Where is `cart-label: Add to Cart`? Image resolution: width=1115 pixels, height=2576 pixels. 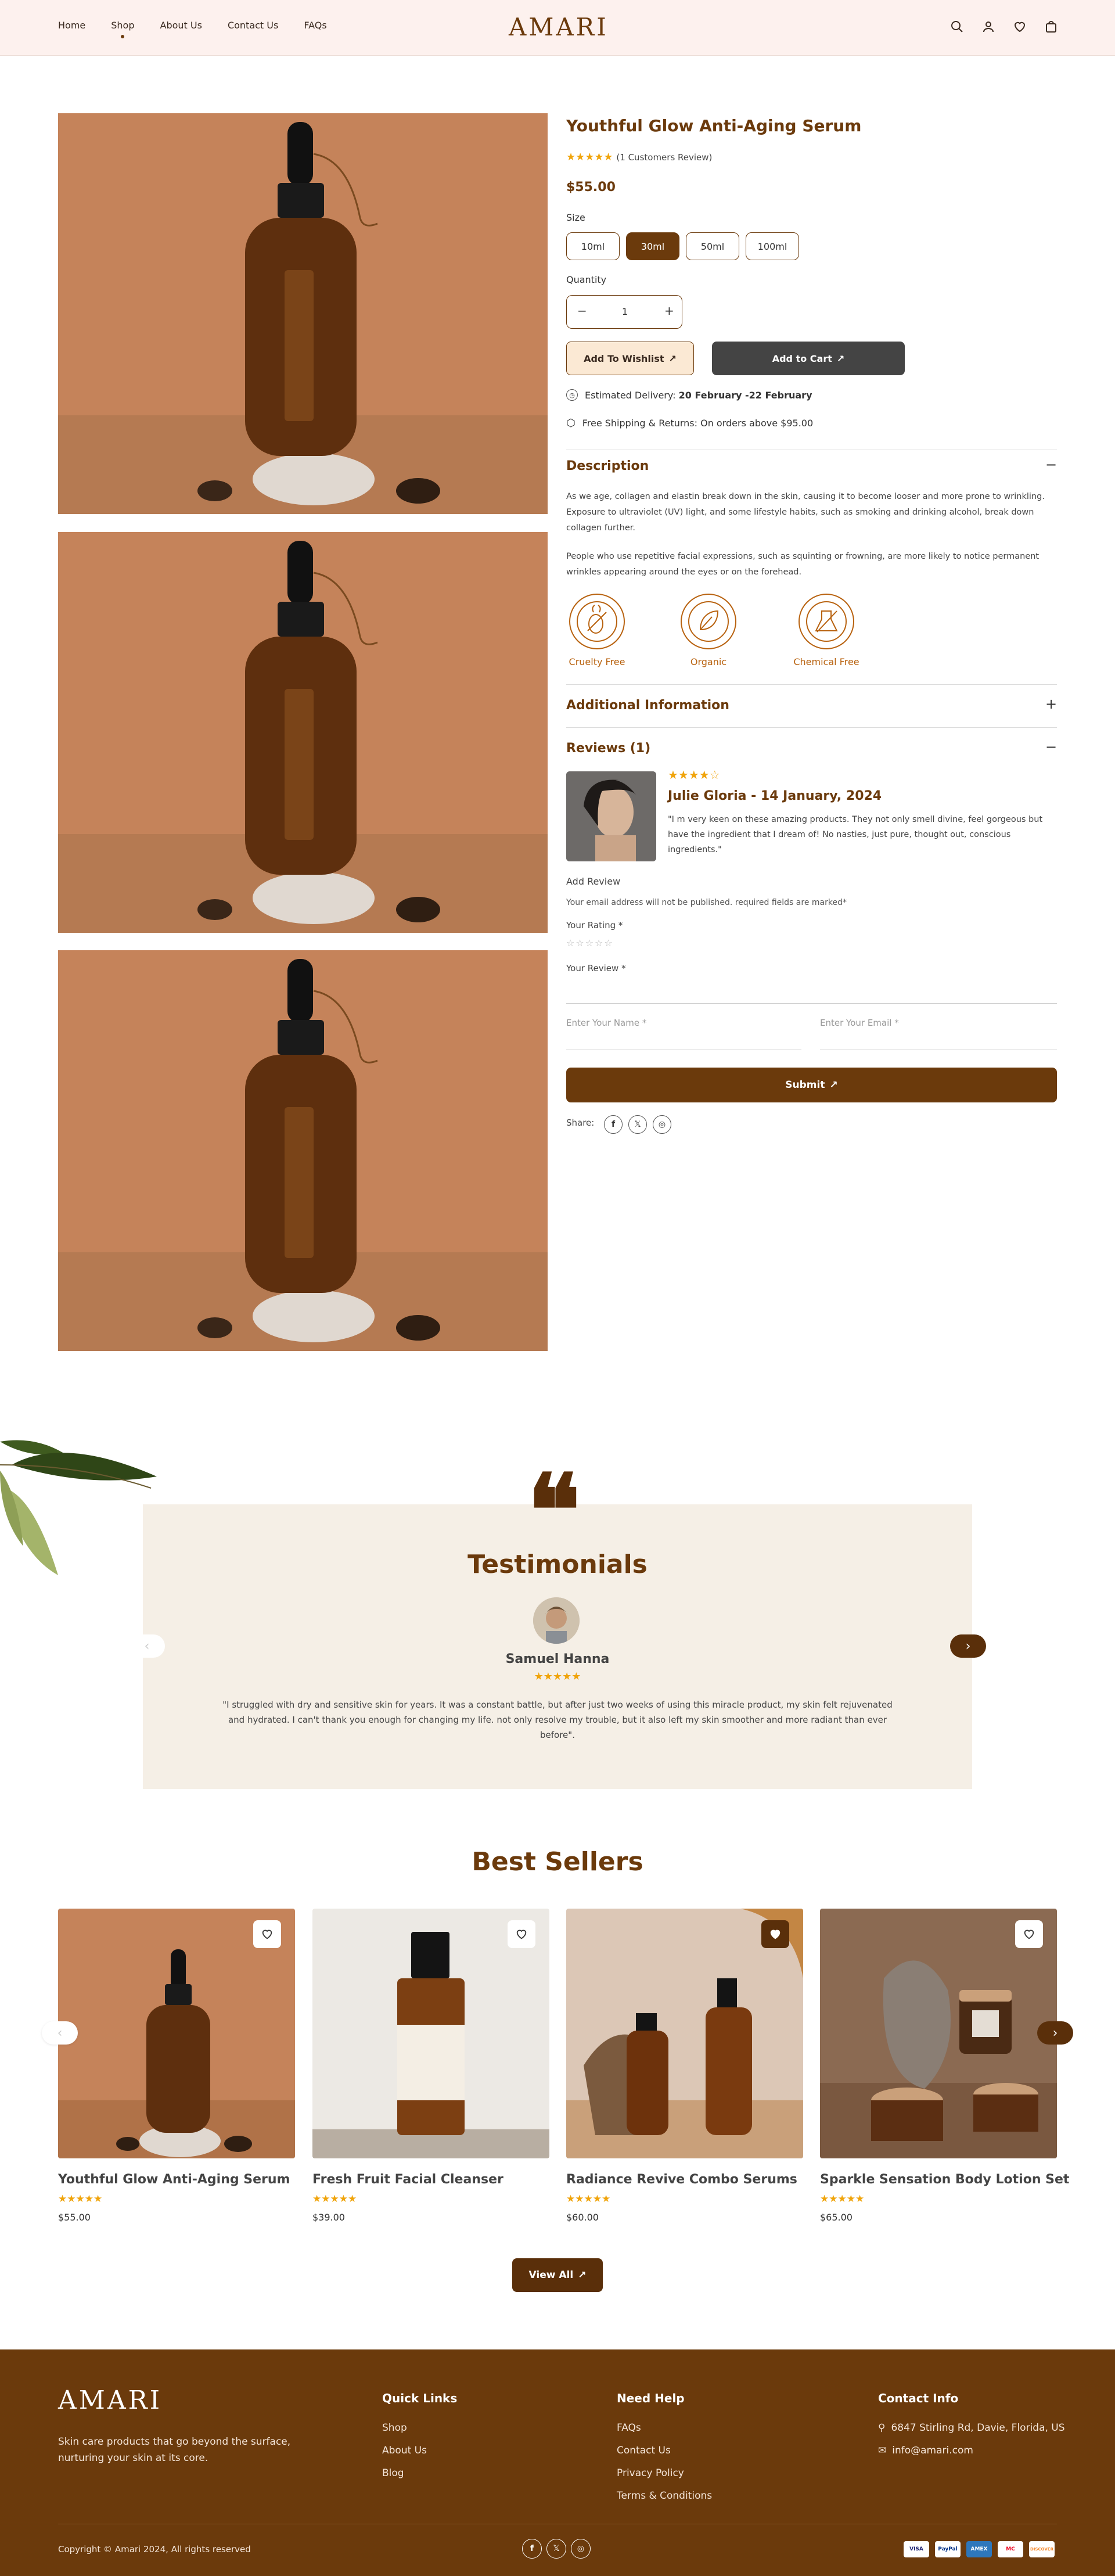
cart-label: Add to Cart is located at coordinates (802, 358).